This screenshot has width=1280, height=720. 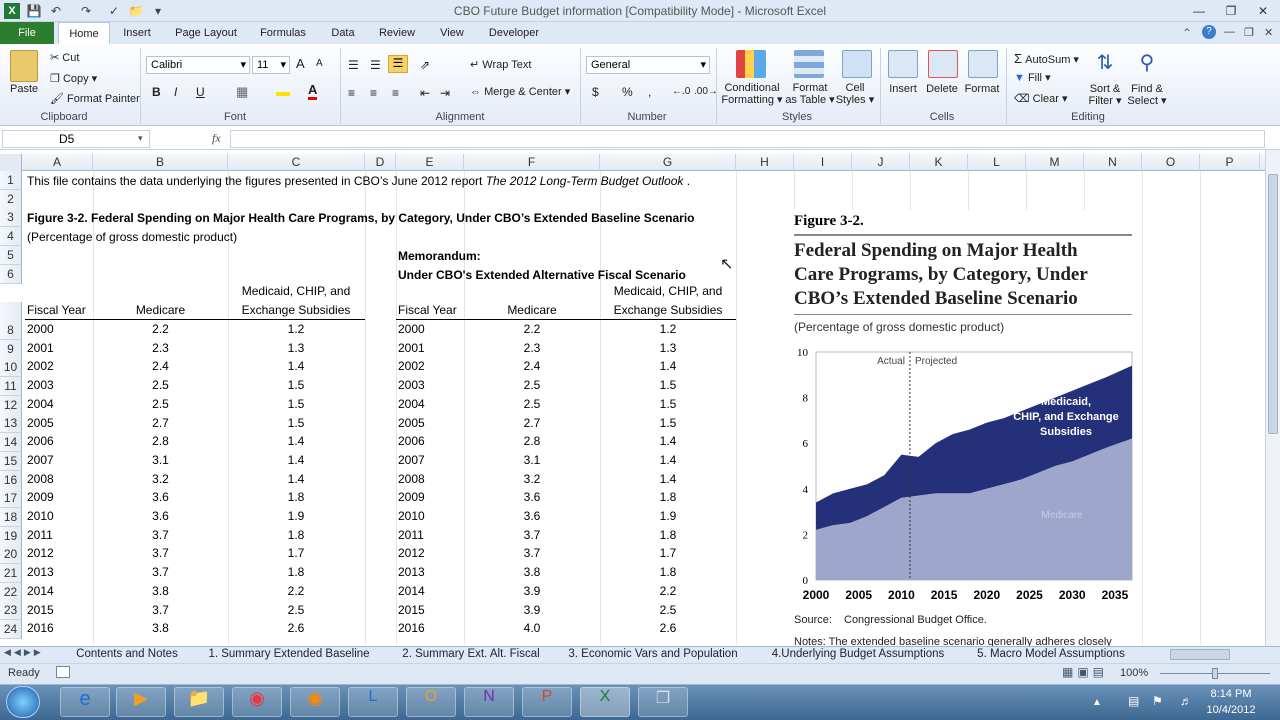 I want to click on alt-year-cell: 2012, so click(x=411, y=553).